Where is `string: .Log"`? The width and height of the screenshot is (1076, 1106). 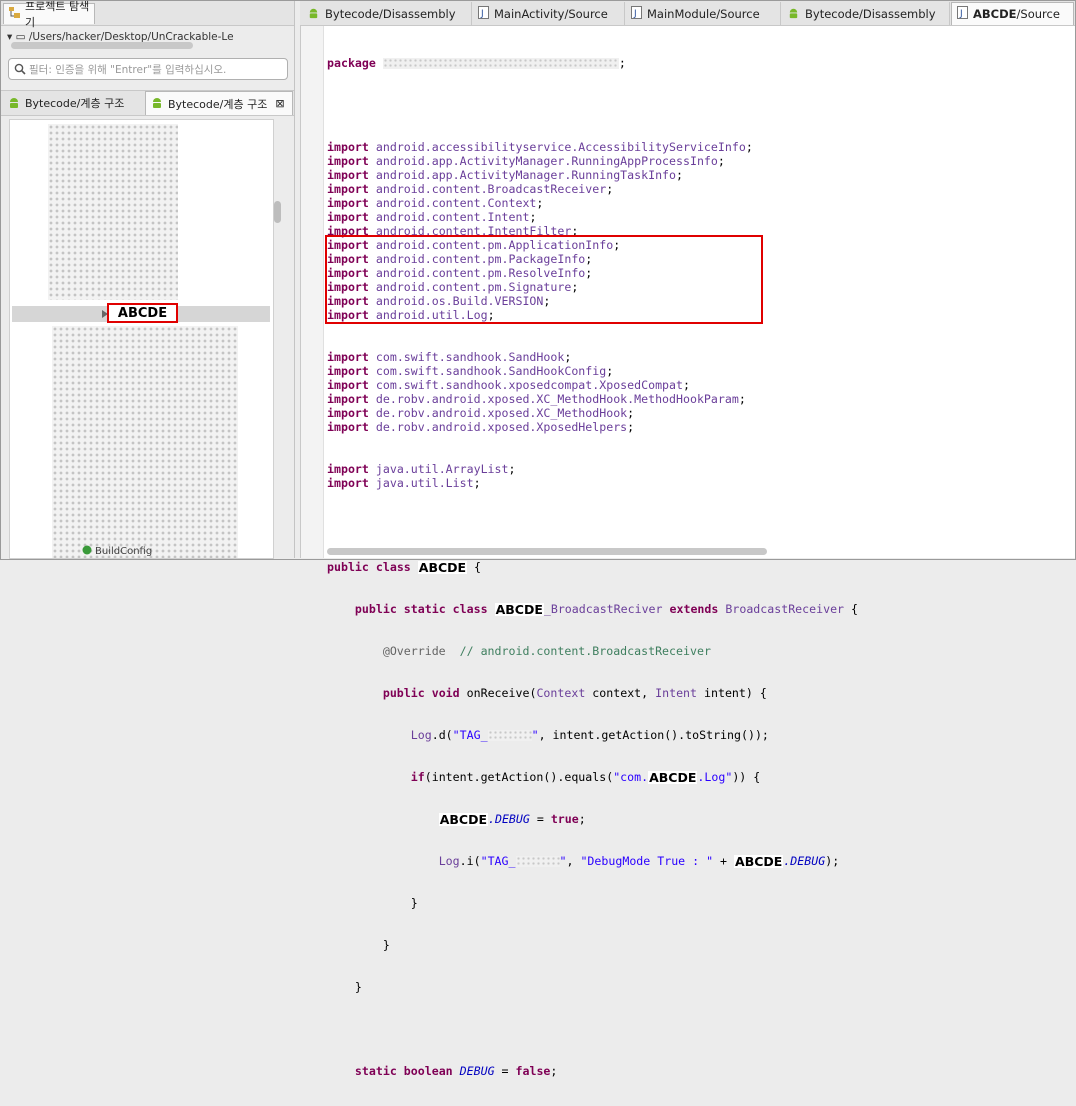 string: .Log" is located at coordinates (715, 777).